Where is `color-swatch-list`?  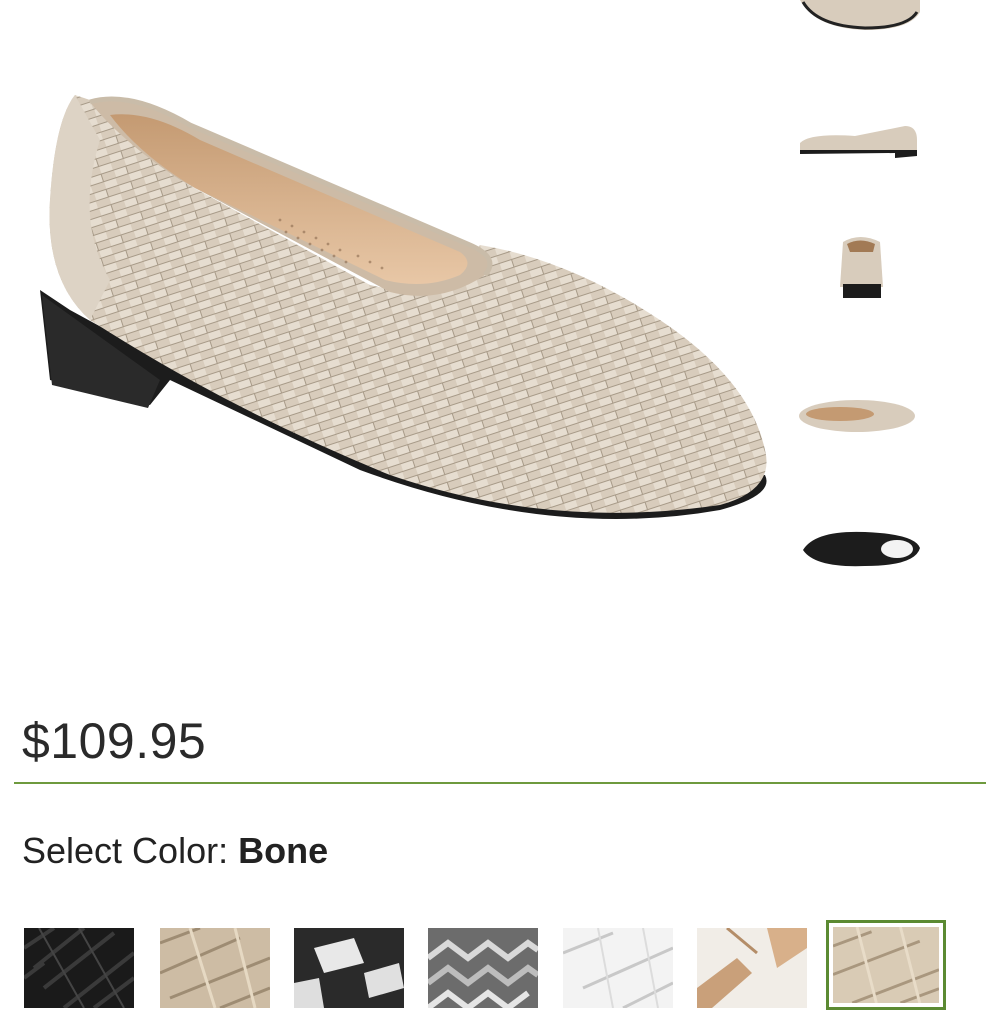
color-swatch-list is located at coordinates (500, 965).